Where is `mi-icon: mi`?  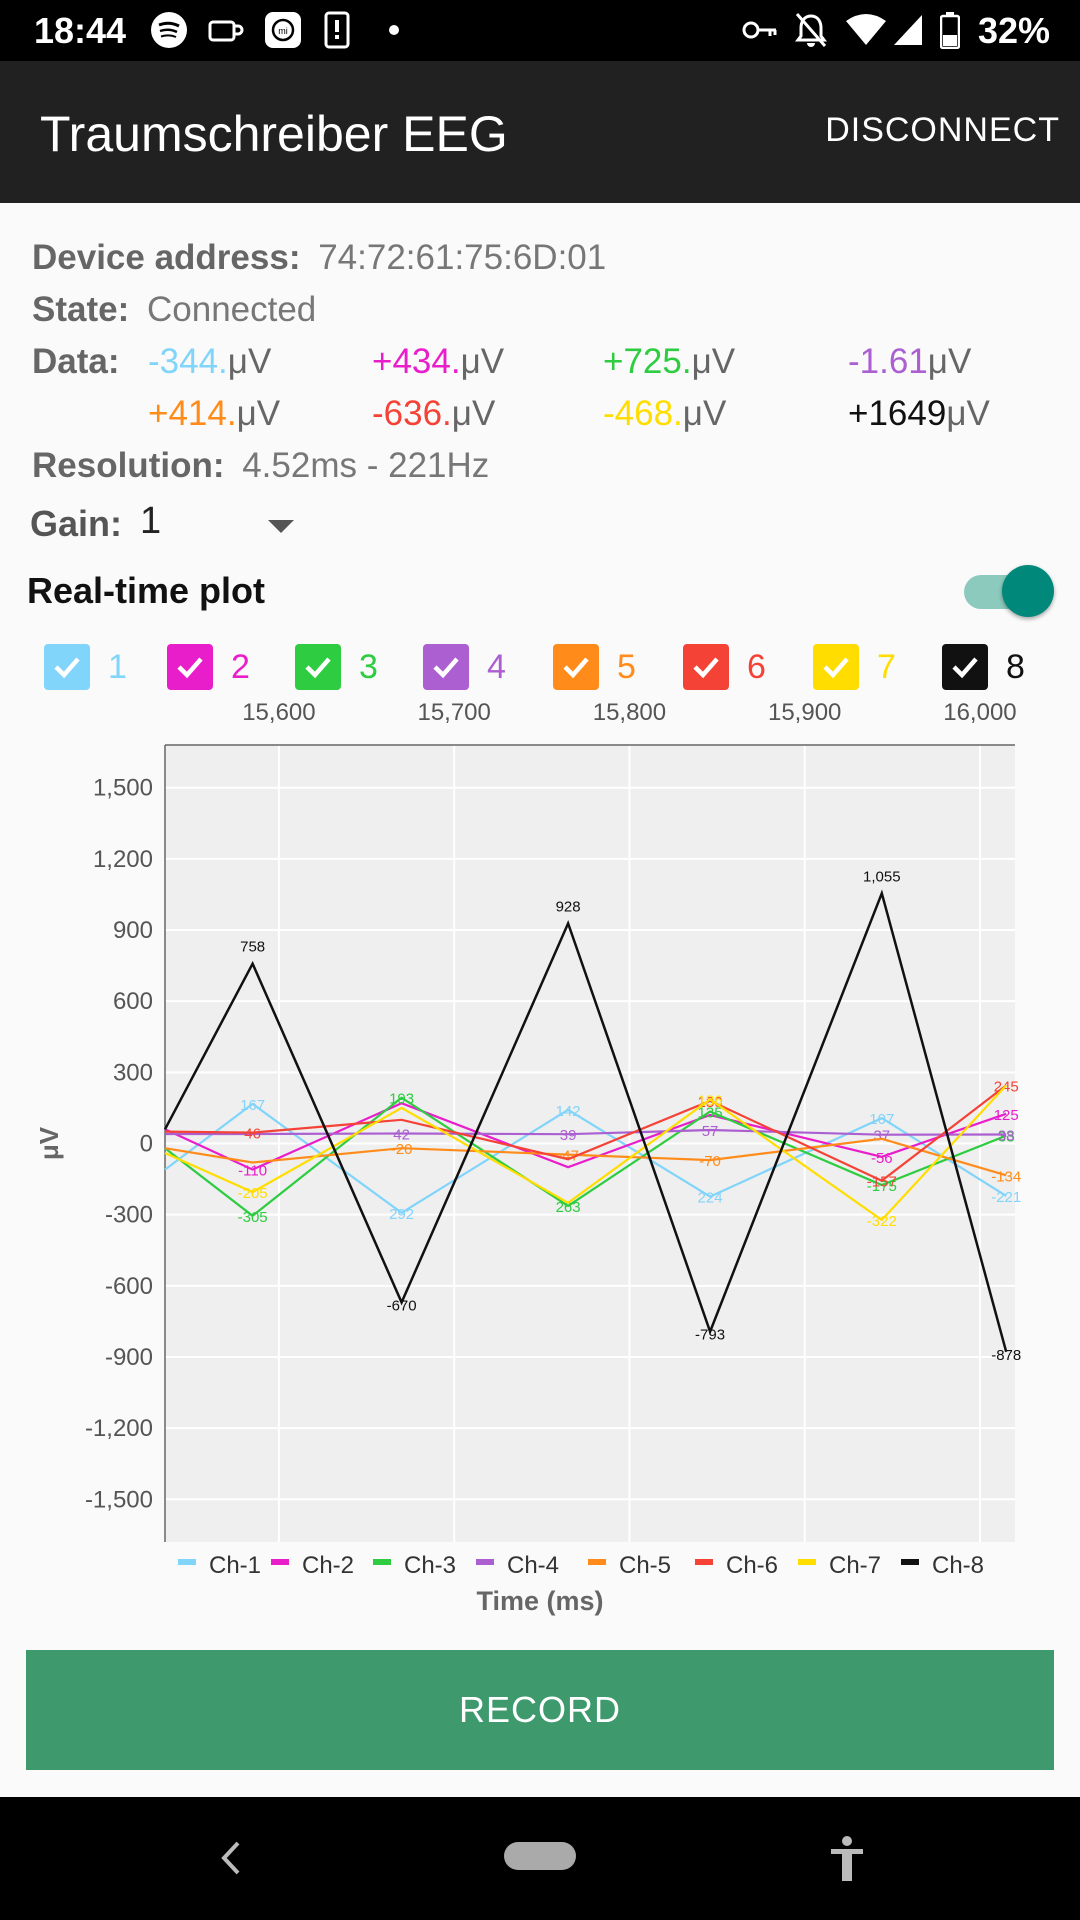 mi-icon: mi is located at coordinates (283, 30).